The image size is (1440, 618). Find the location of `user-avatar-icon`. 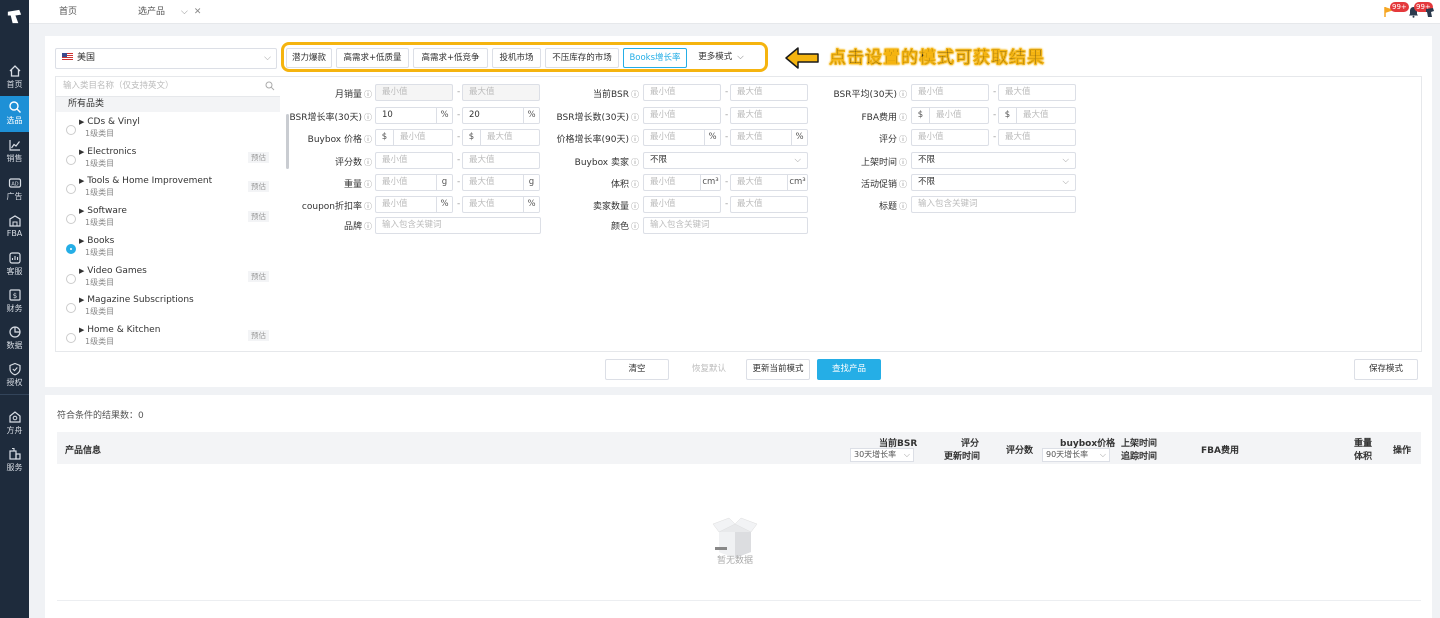

user-avatar-icon is located at coordinates (1430, 12).